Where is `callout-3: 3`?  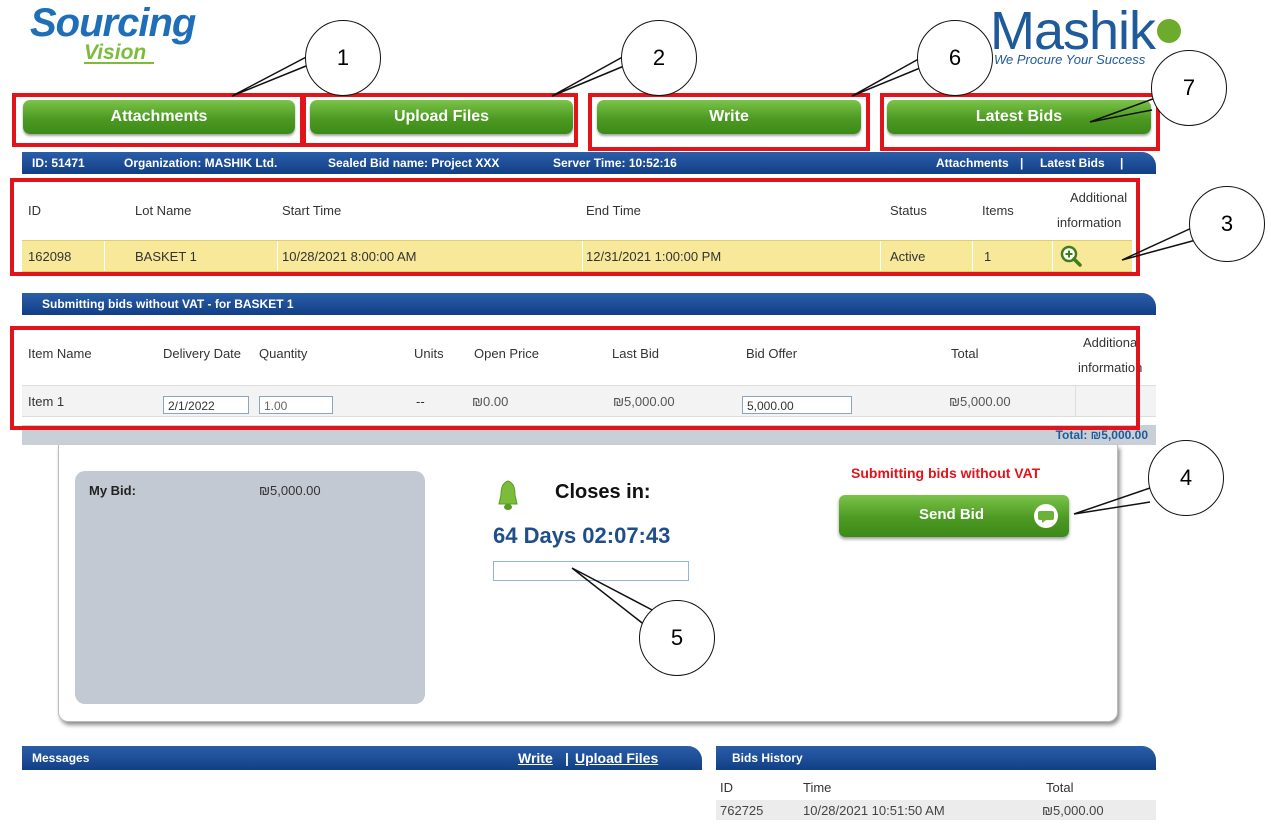
callout-3: 3 is located at coordinates (1227, 224).